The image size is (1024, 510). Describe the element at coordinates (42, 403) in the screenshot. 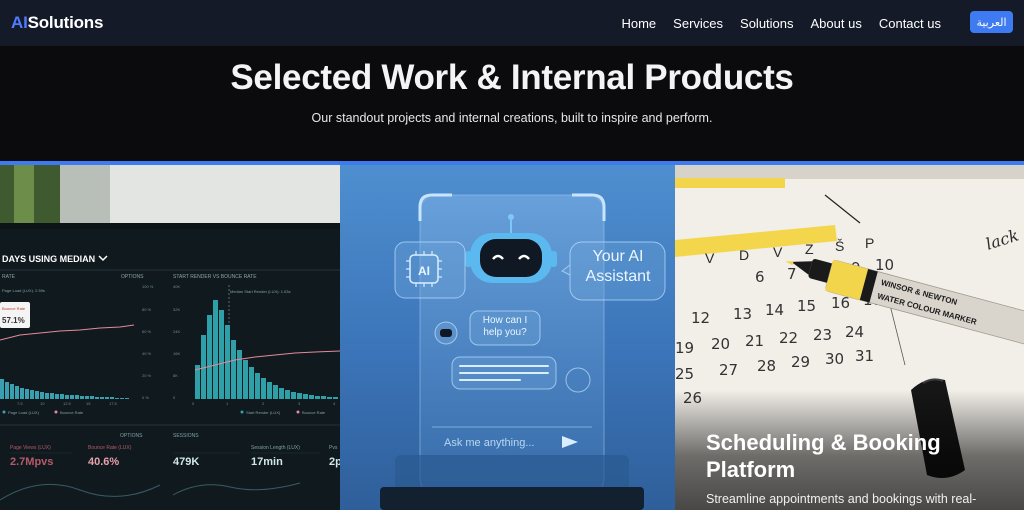

I see `svg-text: 10` at that location.